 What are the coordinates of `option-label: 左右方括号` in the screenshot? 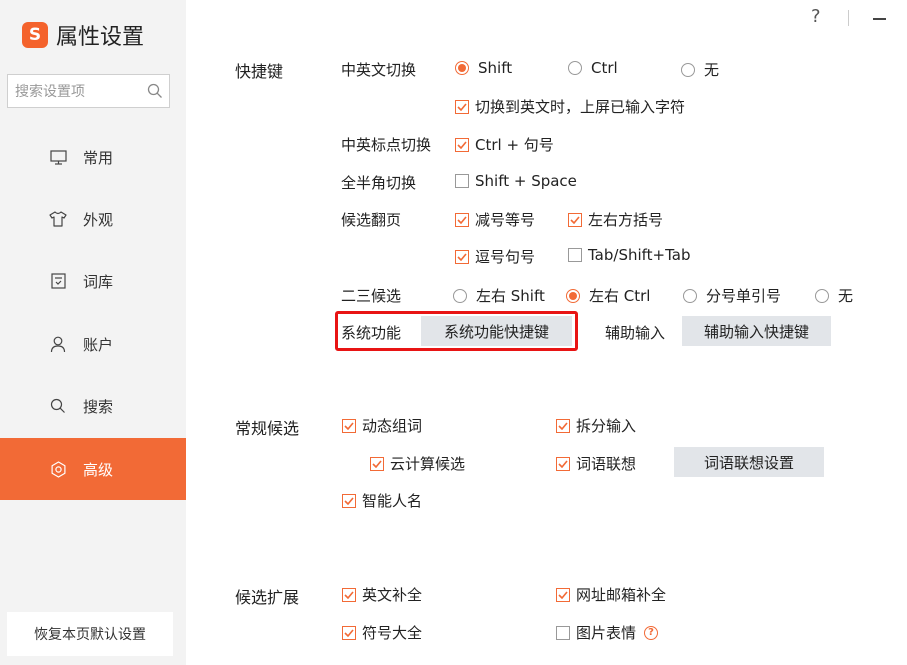 It's located at (626, 220).